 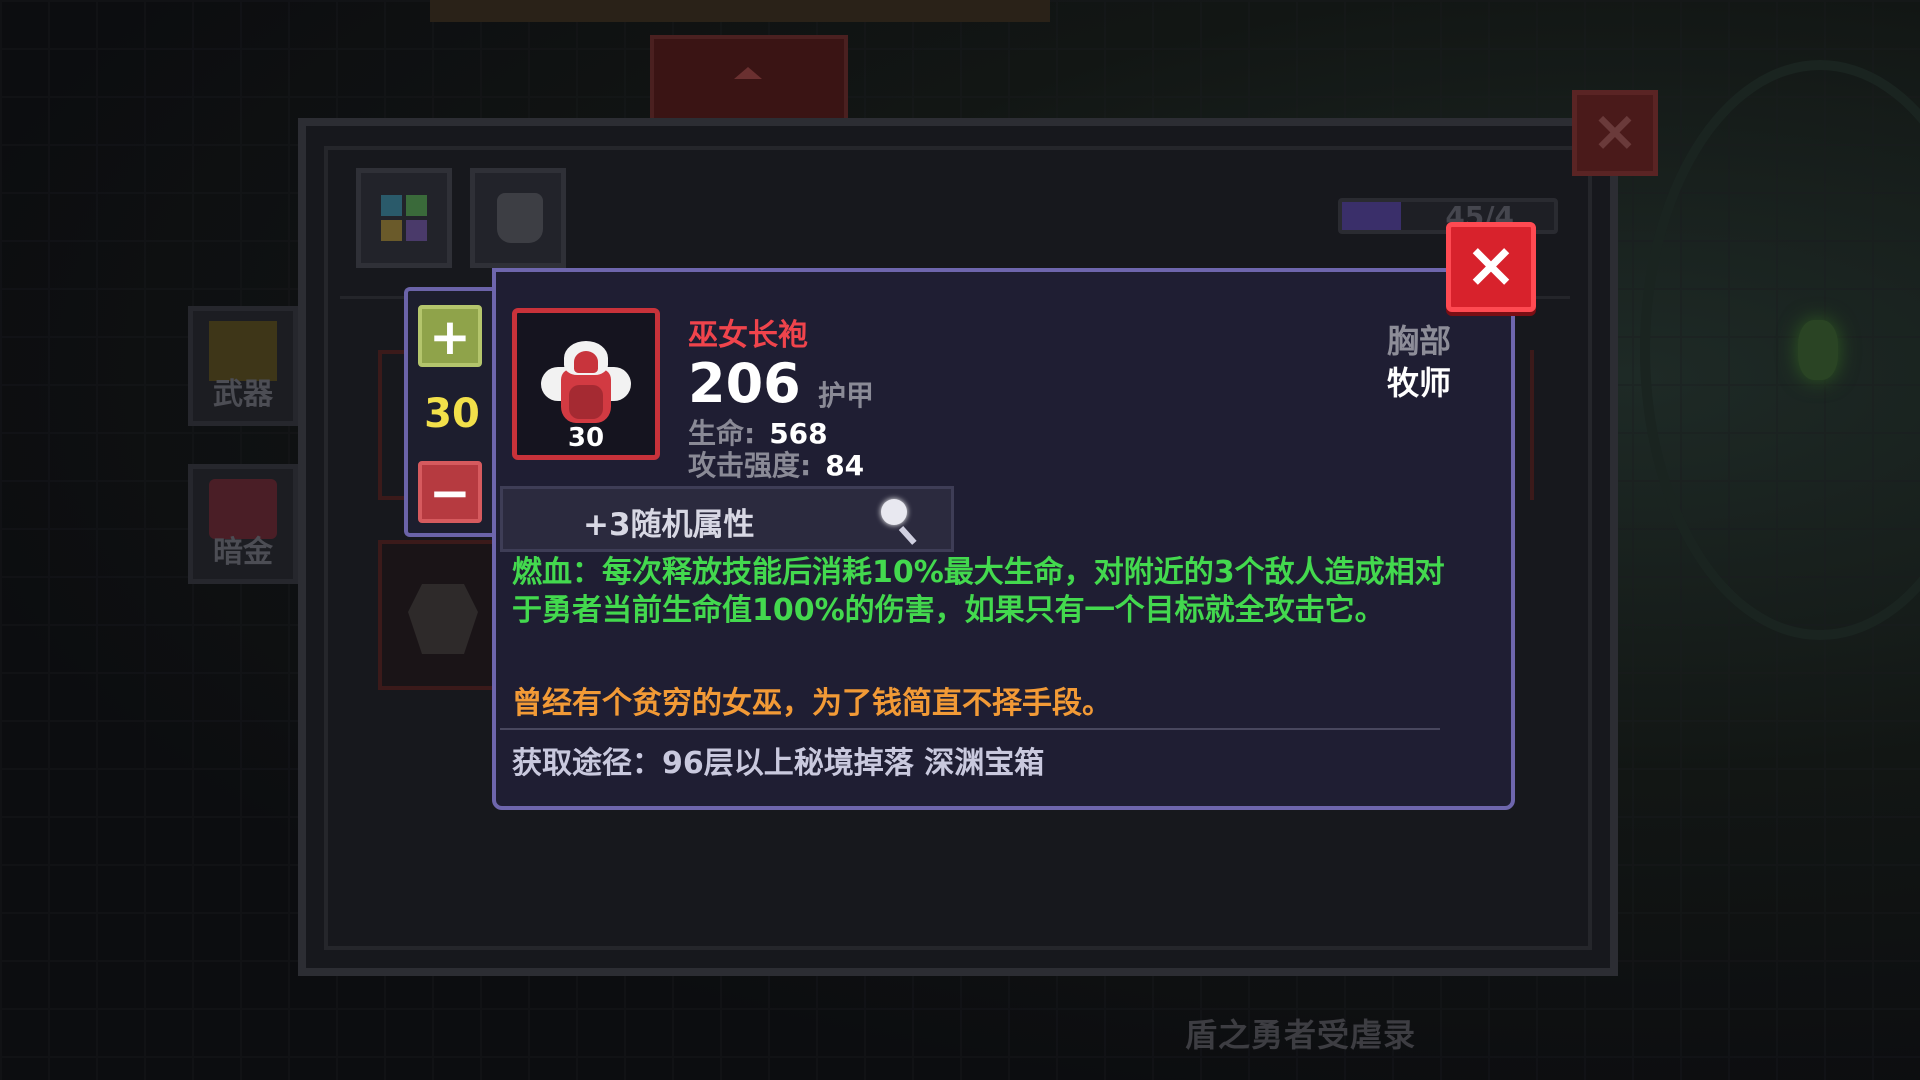 I want to click on magnifier-icon, so click(x=901, y=522).